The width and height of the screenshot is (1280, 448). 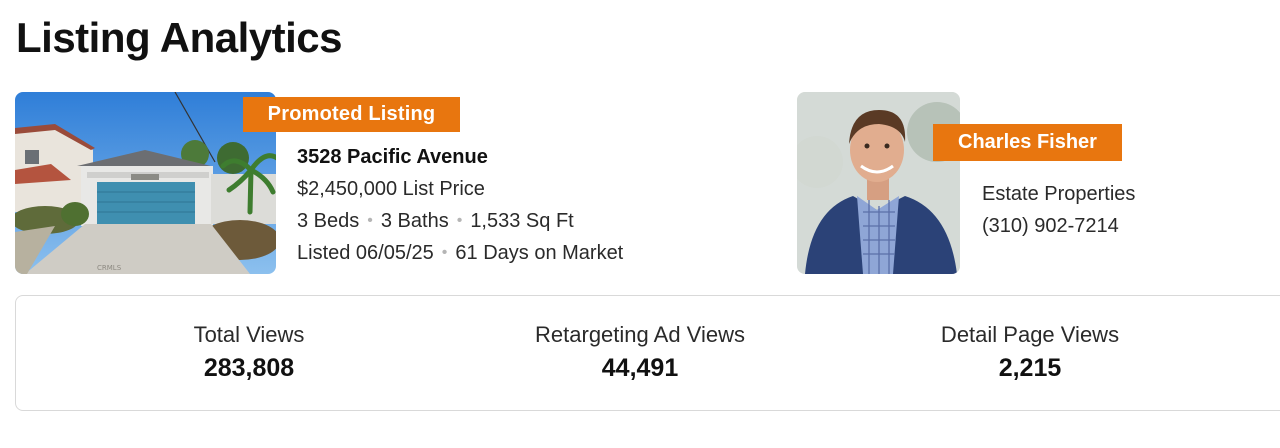 I want to click on agent-info: Estate Properties (310) 902-7214, so click(x=1058, y=210).